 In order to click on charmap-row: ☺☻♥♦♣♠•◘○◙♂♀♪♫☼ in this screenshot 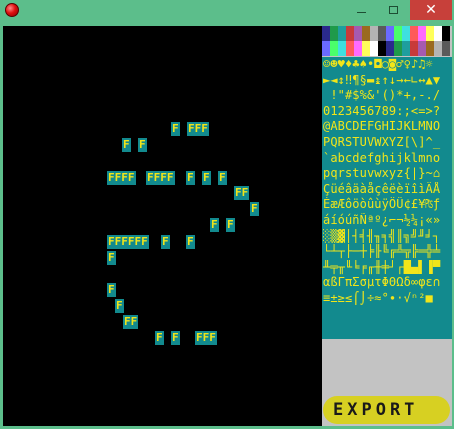, I will do `click(387, 65)`.